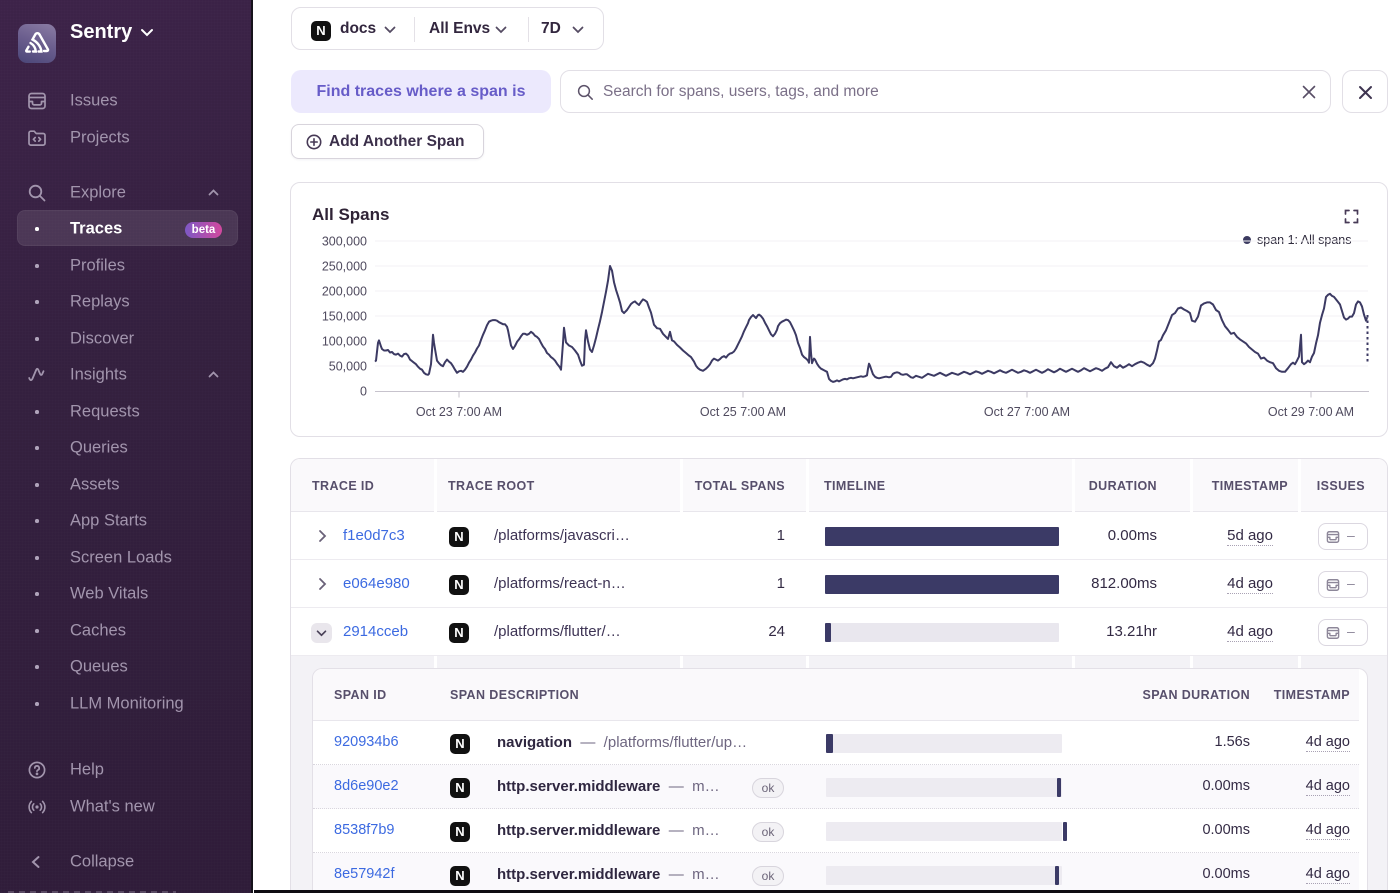 The width and height of the screenshot is (1400, 893). Describe the element at coordinates (1027, 412) in the screenshot. I see `svg-text: Oct 27 7:00 AM` at that location.